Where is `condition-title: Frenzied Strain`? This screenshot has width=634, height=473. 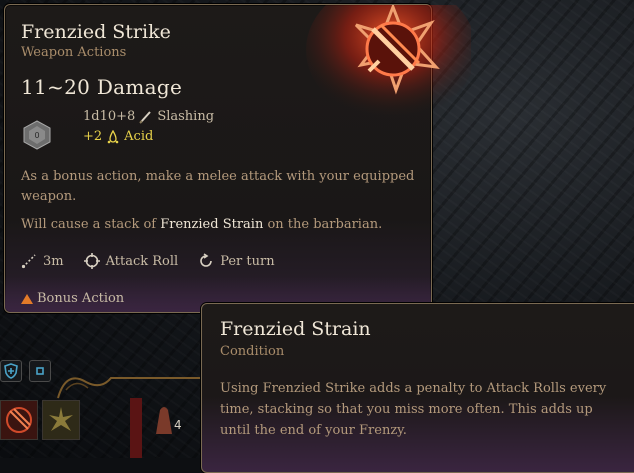 condition-title: Frenzied Strain is located at coordinates (295, 329).